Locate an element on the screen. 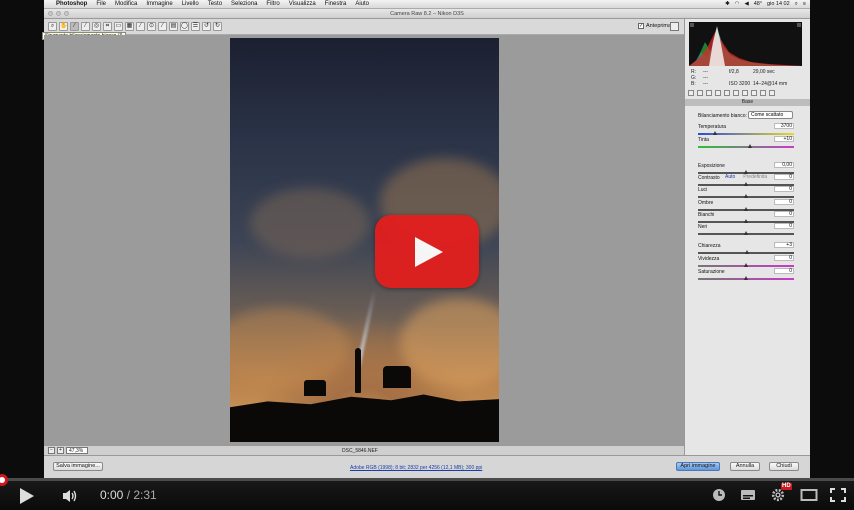 This screenshot has height=510, width=854. notifications-icon: ≡ is located at coordinates (804, 4).